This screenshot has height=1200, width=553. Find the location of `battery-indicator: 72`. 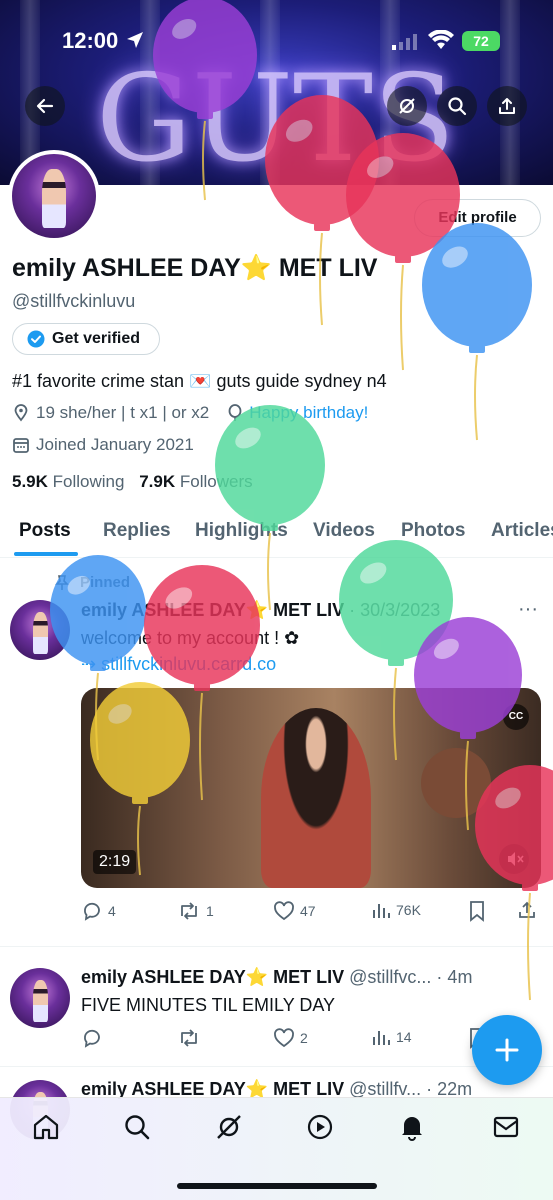

battery-indicator: 72 is located at coordinates (481, 41).